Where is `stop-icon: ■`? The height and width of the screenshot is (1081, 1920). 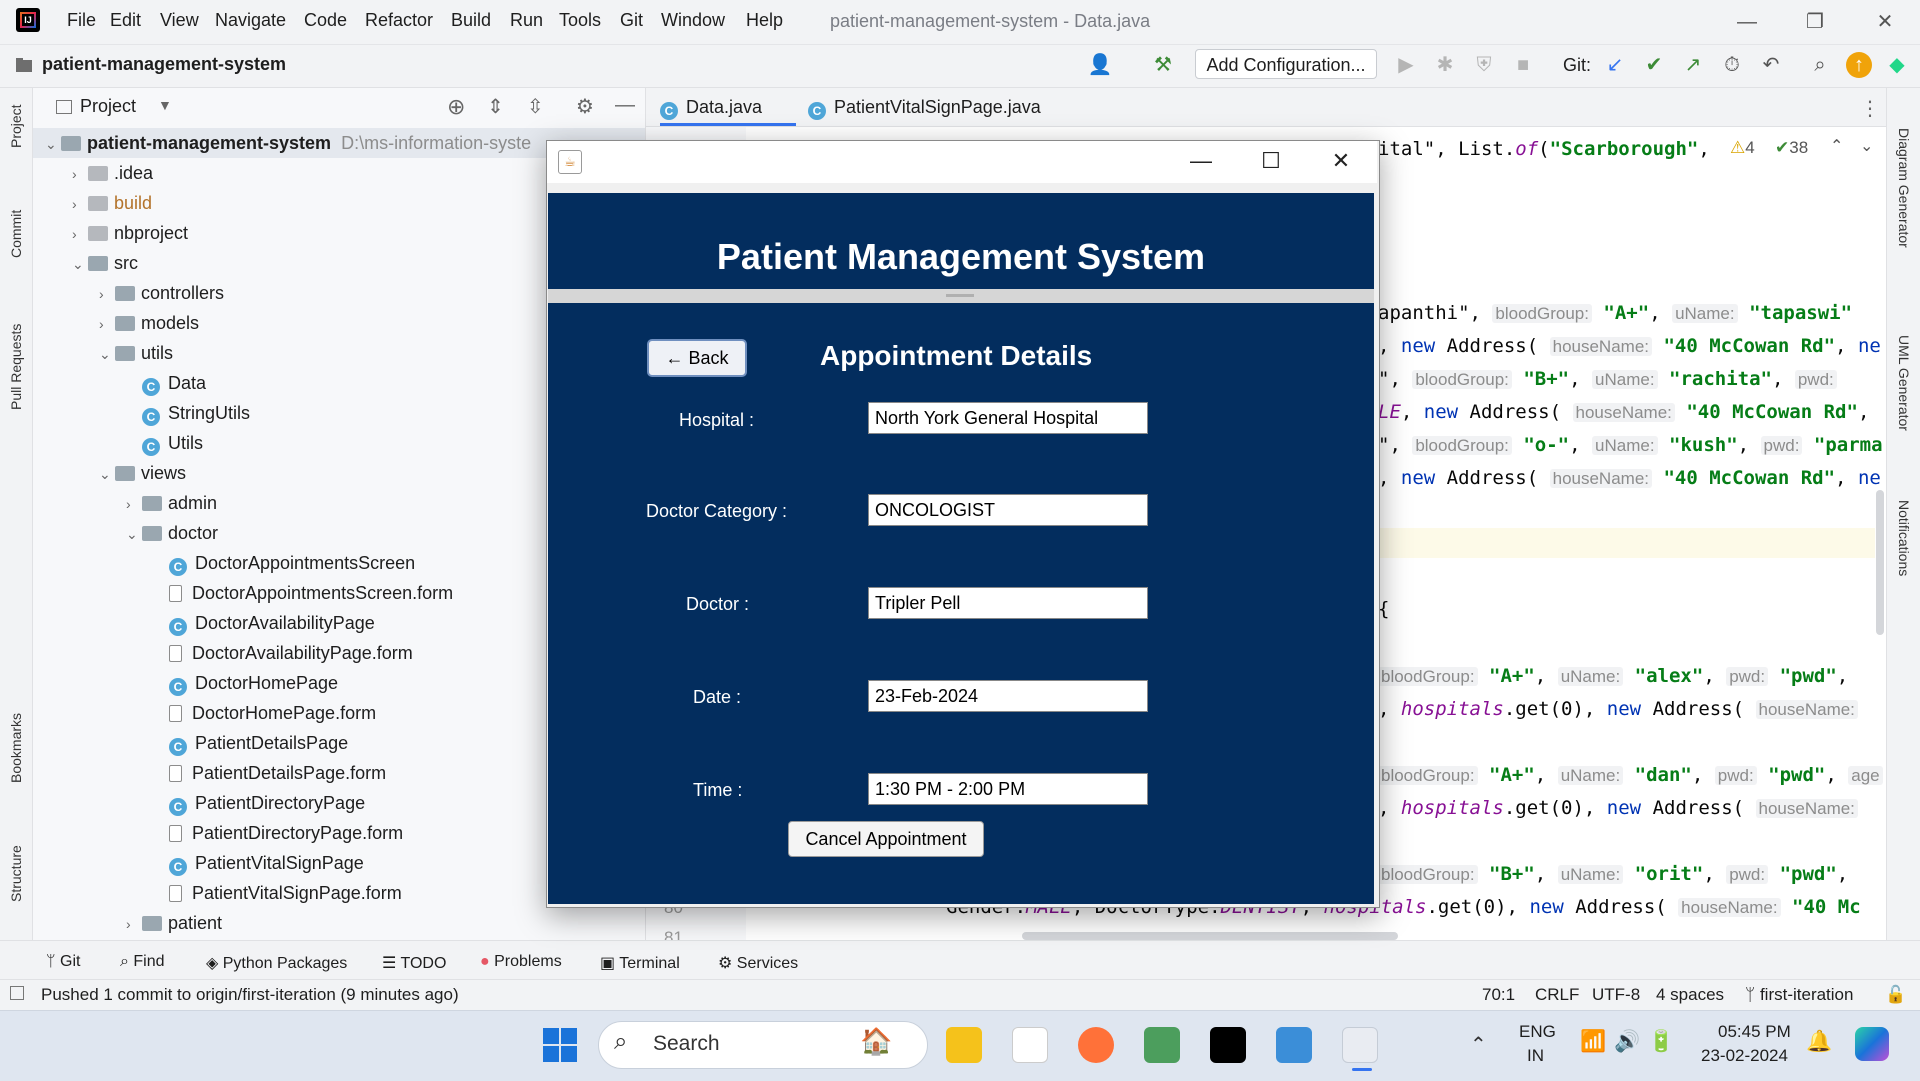 stop-icon: ■ is located at coordinates (1523, 65).